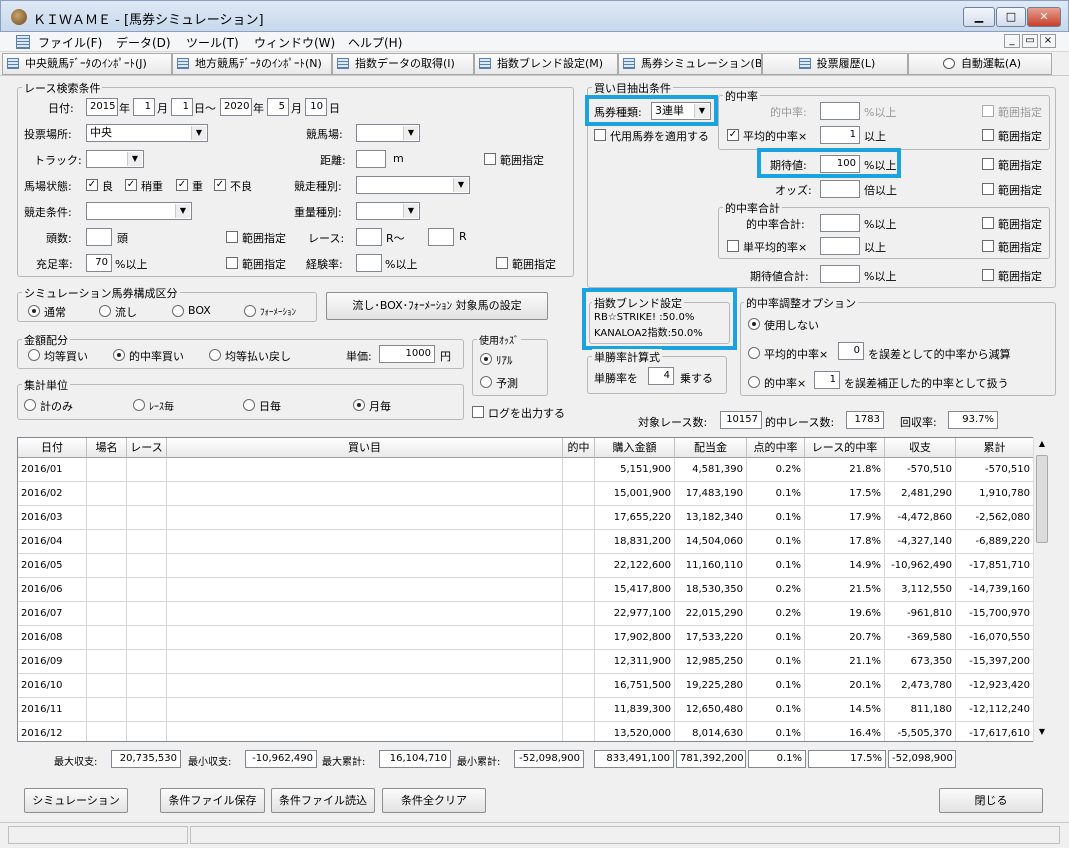  What do you see at coordinates (754, 324) in the screenshot?
I see `adjust-none-radio` at bounding box center [754, 324].